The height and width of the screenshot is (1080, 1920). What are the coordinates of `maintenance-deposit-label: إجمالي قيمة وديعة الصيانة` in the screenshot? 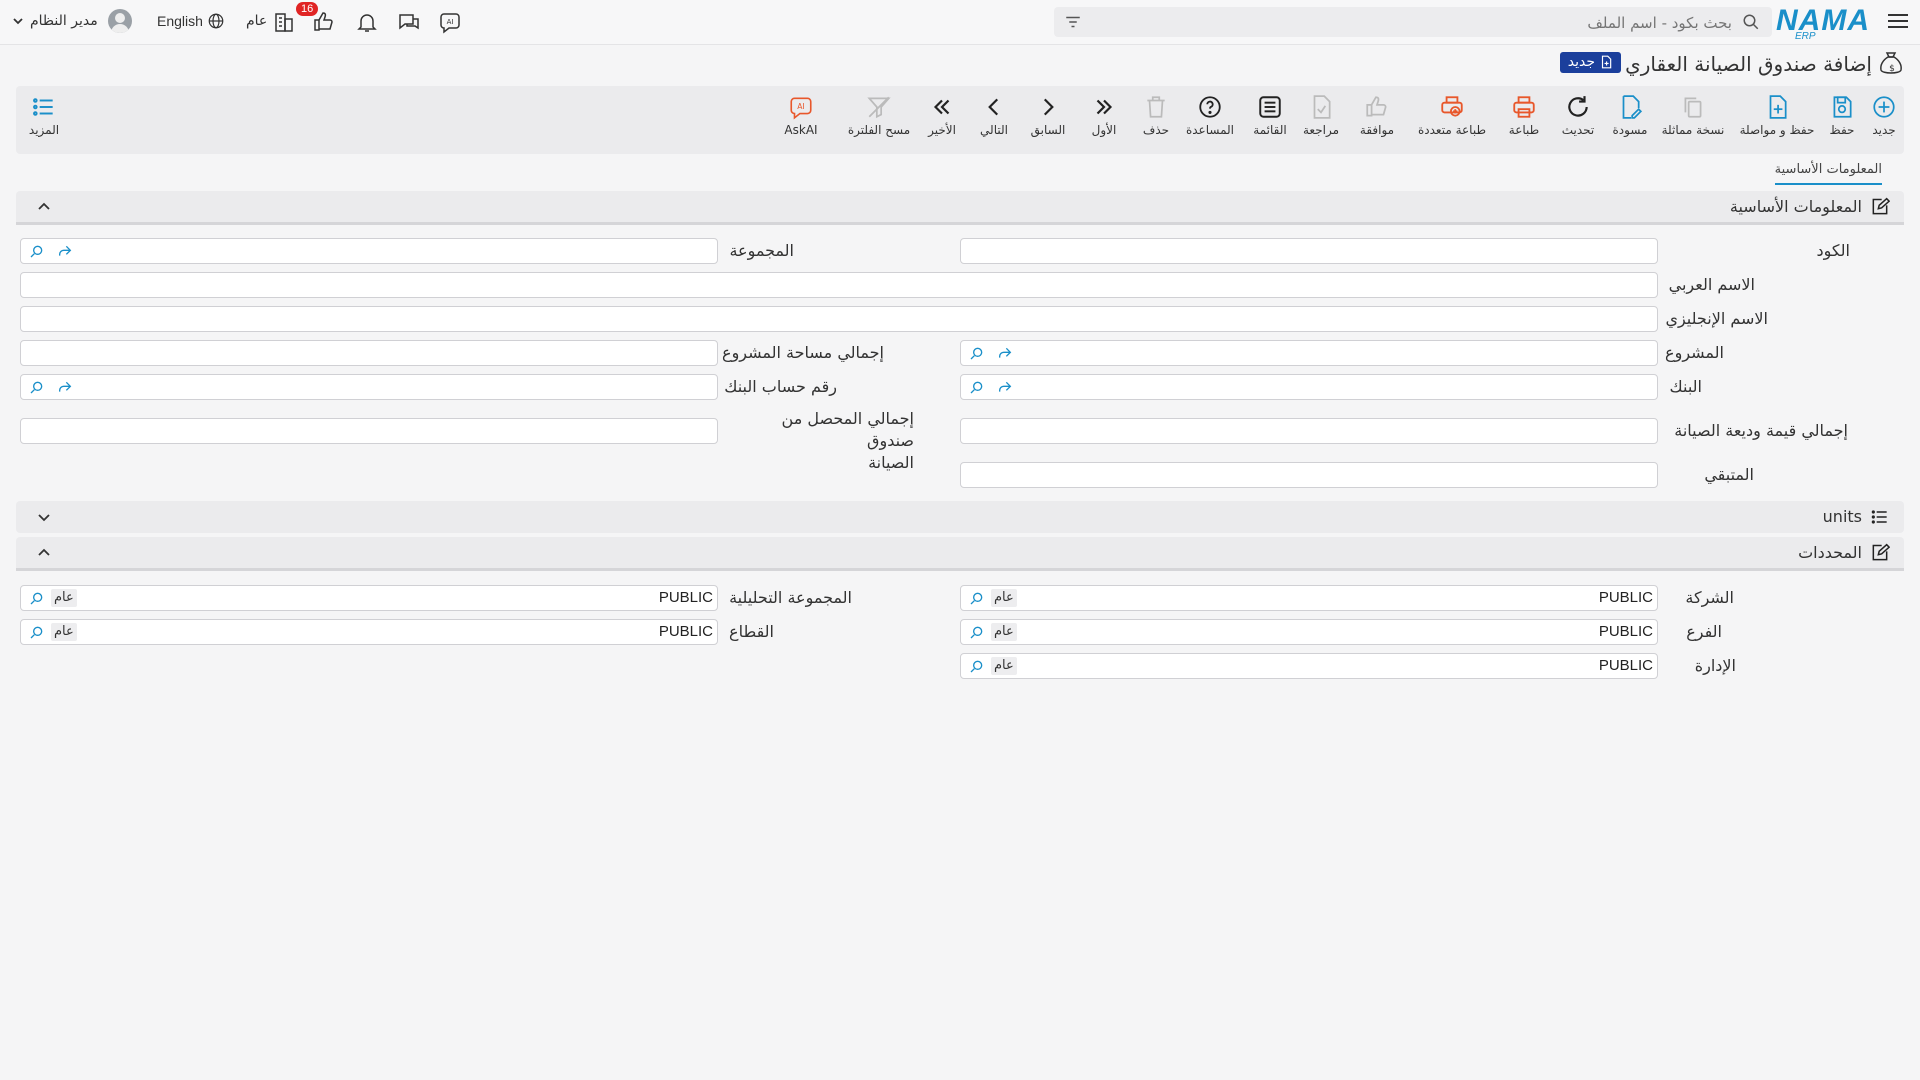 It's located at (1761, 430).